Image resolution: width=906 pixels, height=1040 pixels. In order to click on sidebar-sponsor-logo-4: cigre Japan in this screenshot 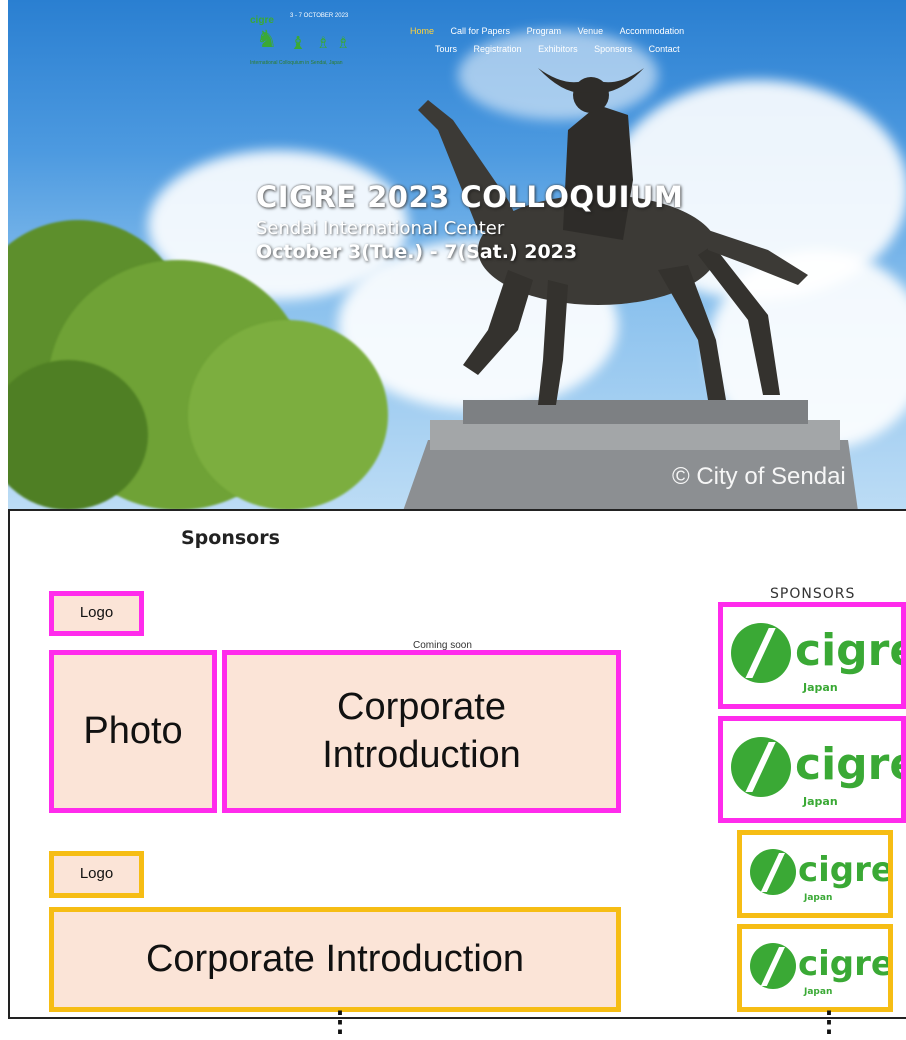, I will do `click(815, 968)`.